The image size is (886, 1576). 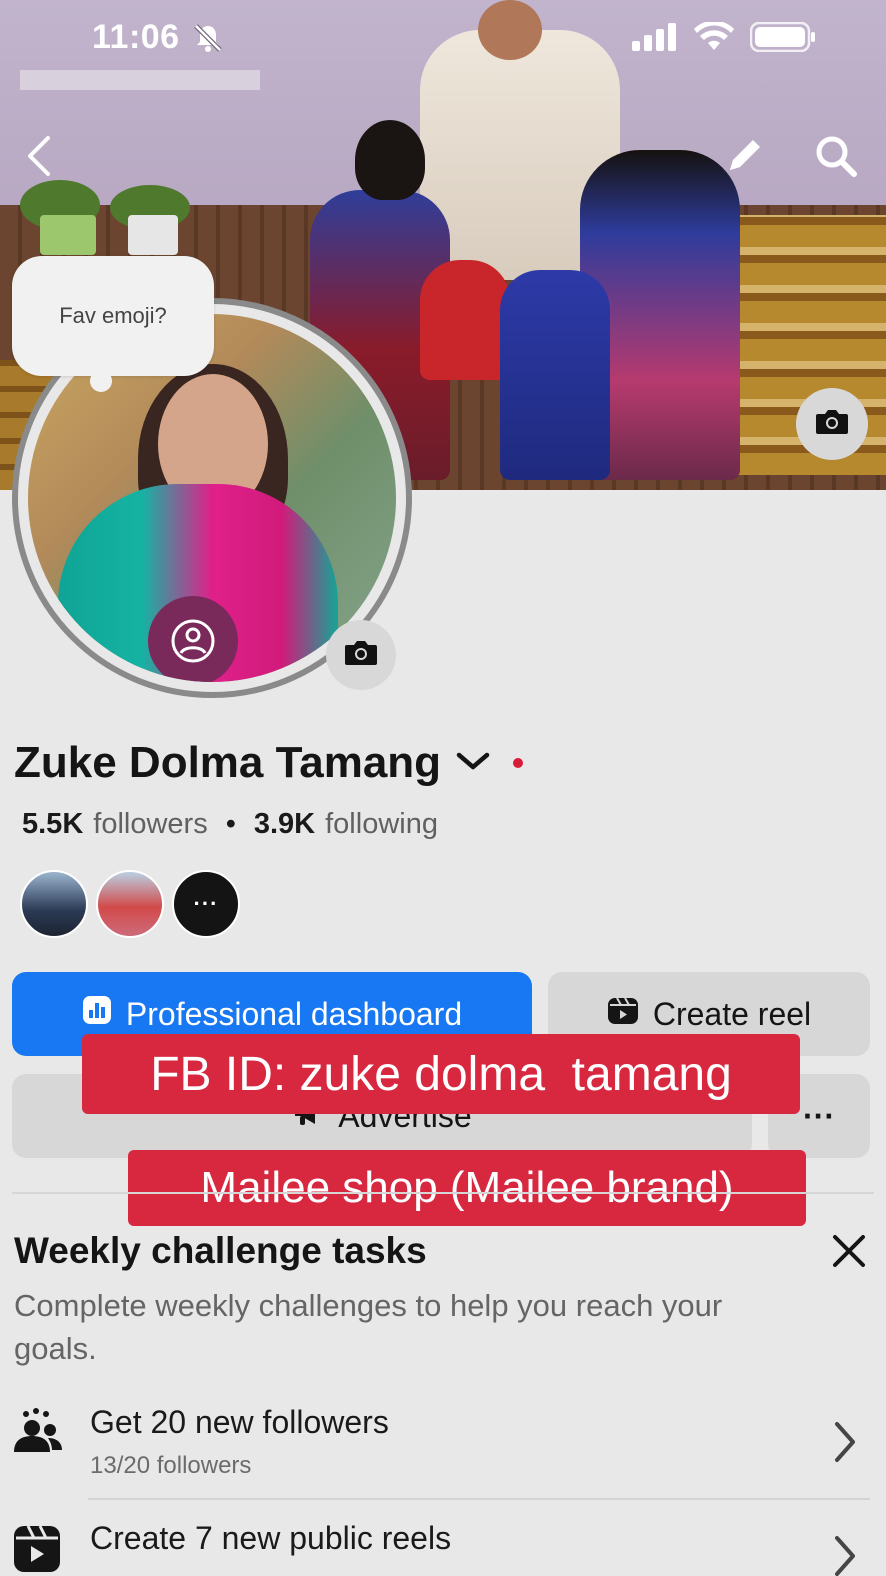 What do you see at coordinates (38, 156) in the screenshot?
I see `back-icon` at bounding box center [38, 156].